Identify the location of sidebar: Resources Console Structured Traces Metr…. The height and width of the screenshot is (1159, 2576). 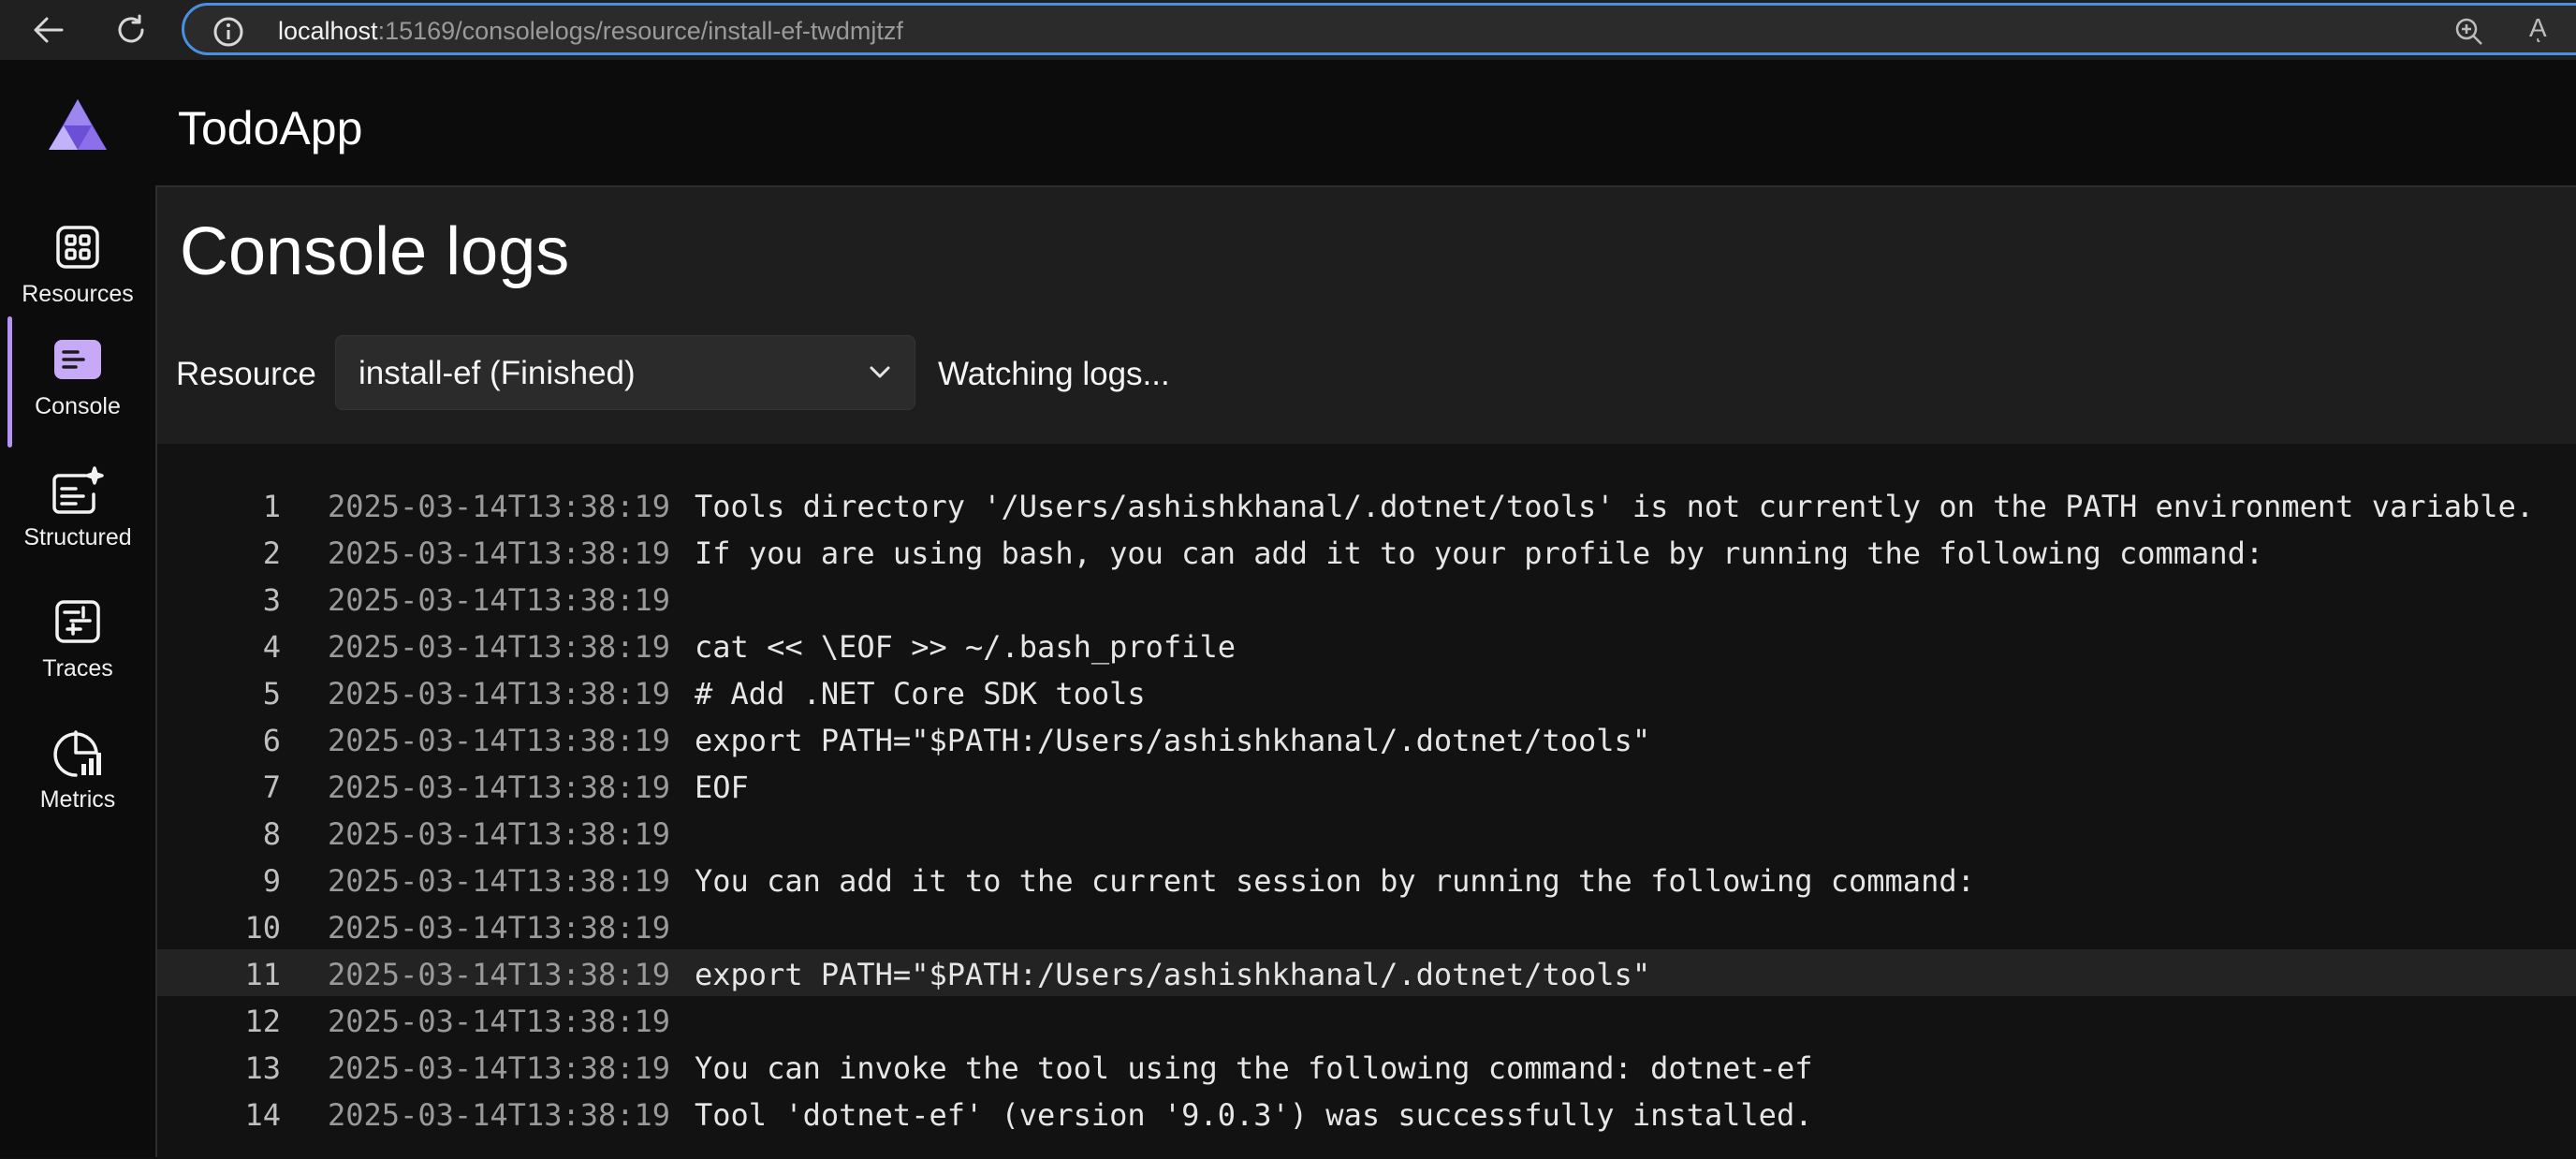
(77, 671).